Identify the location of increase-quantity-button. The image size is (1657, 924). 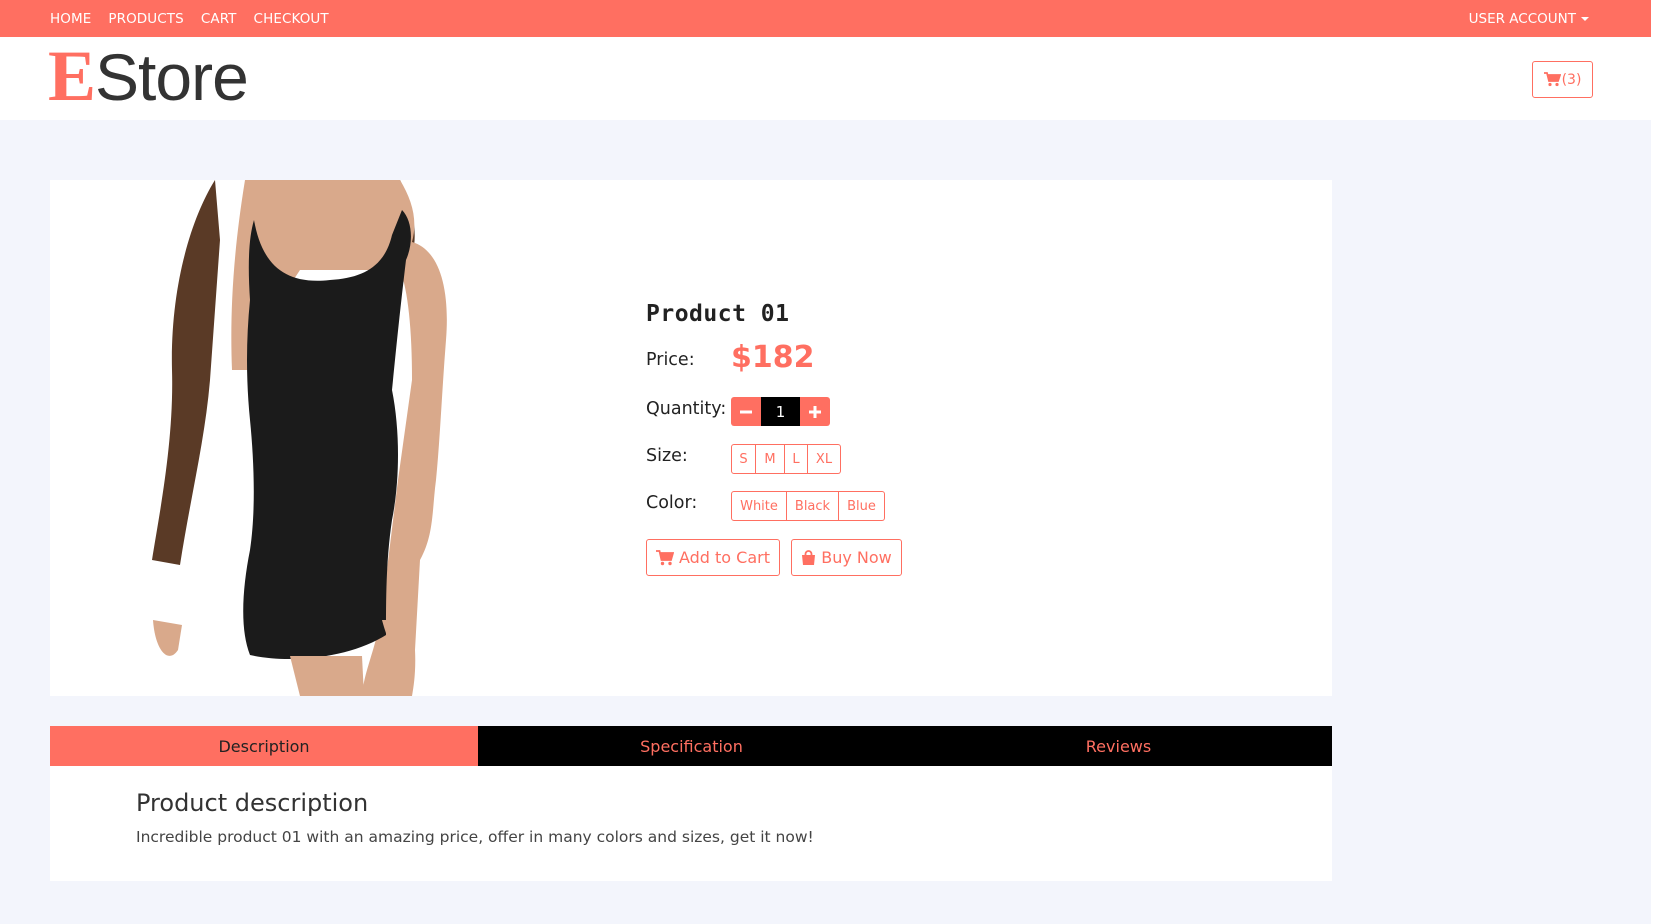
(815, 411).